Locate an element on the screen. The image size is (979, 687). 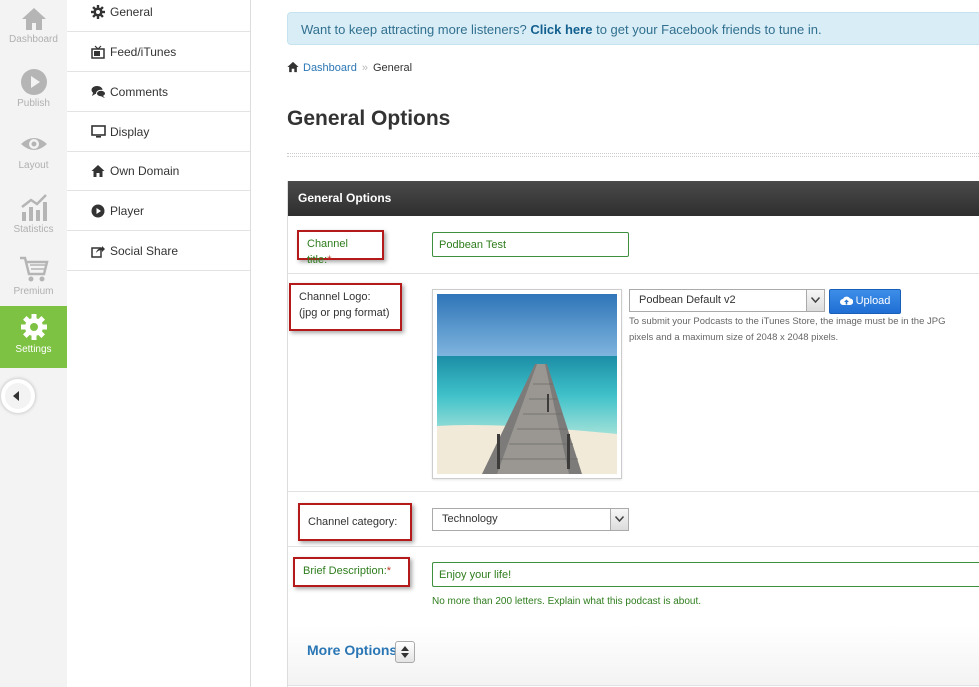
page-title: General Options is located at coordinates (369, 118).